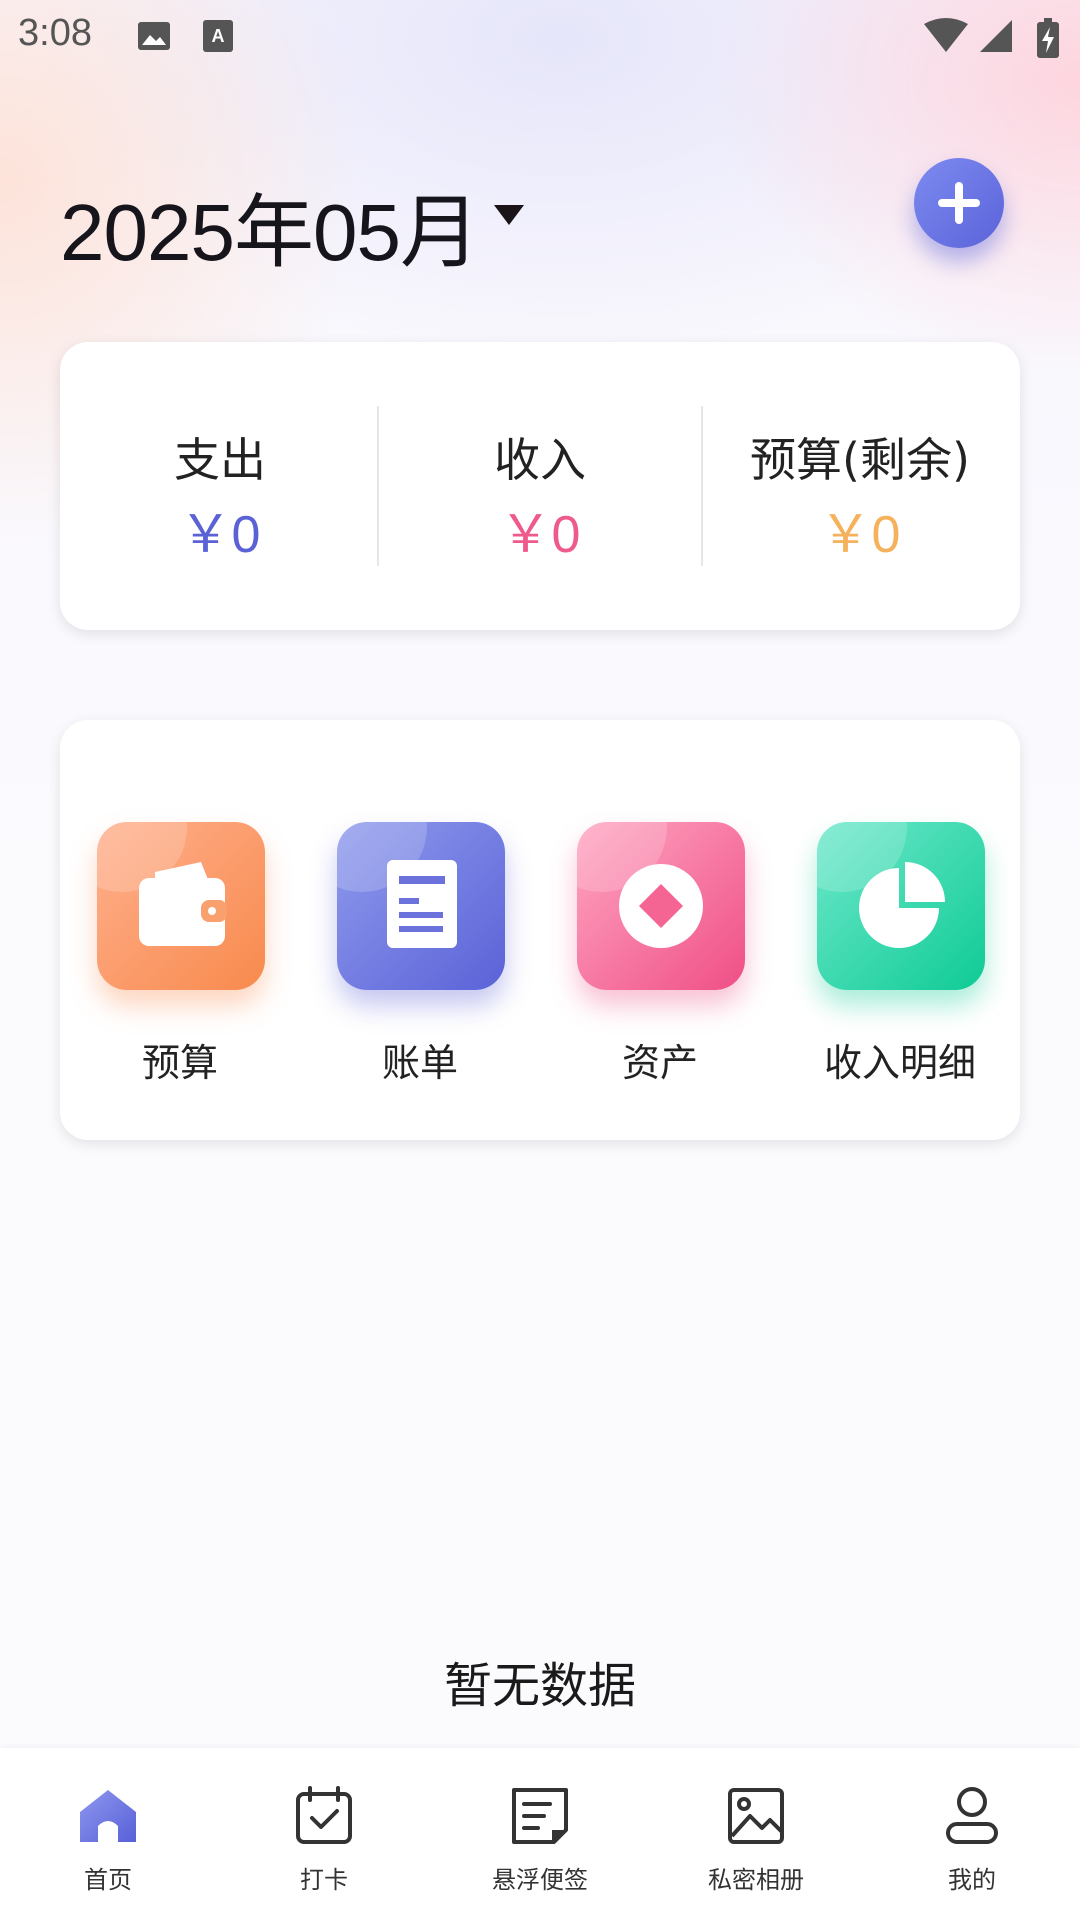  I want to click on pie-chart-icon, so click(902, 905).